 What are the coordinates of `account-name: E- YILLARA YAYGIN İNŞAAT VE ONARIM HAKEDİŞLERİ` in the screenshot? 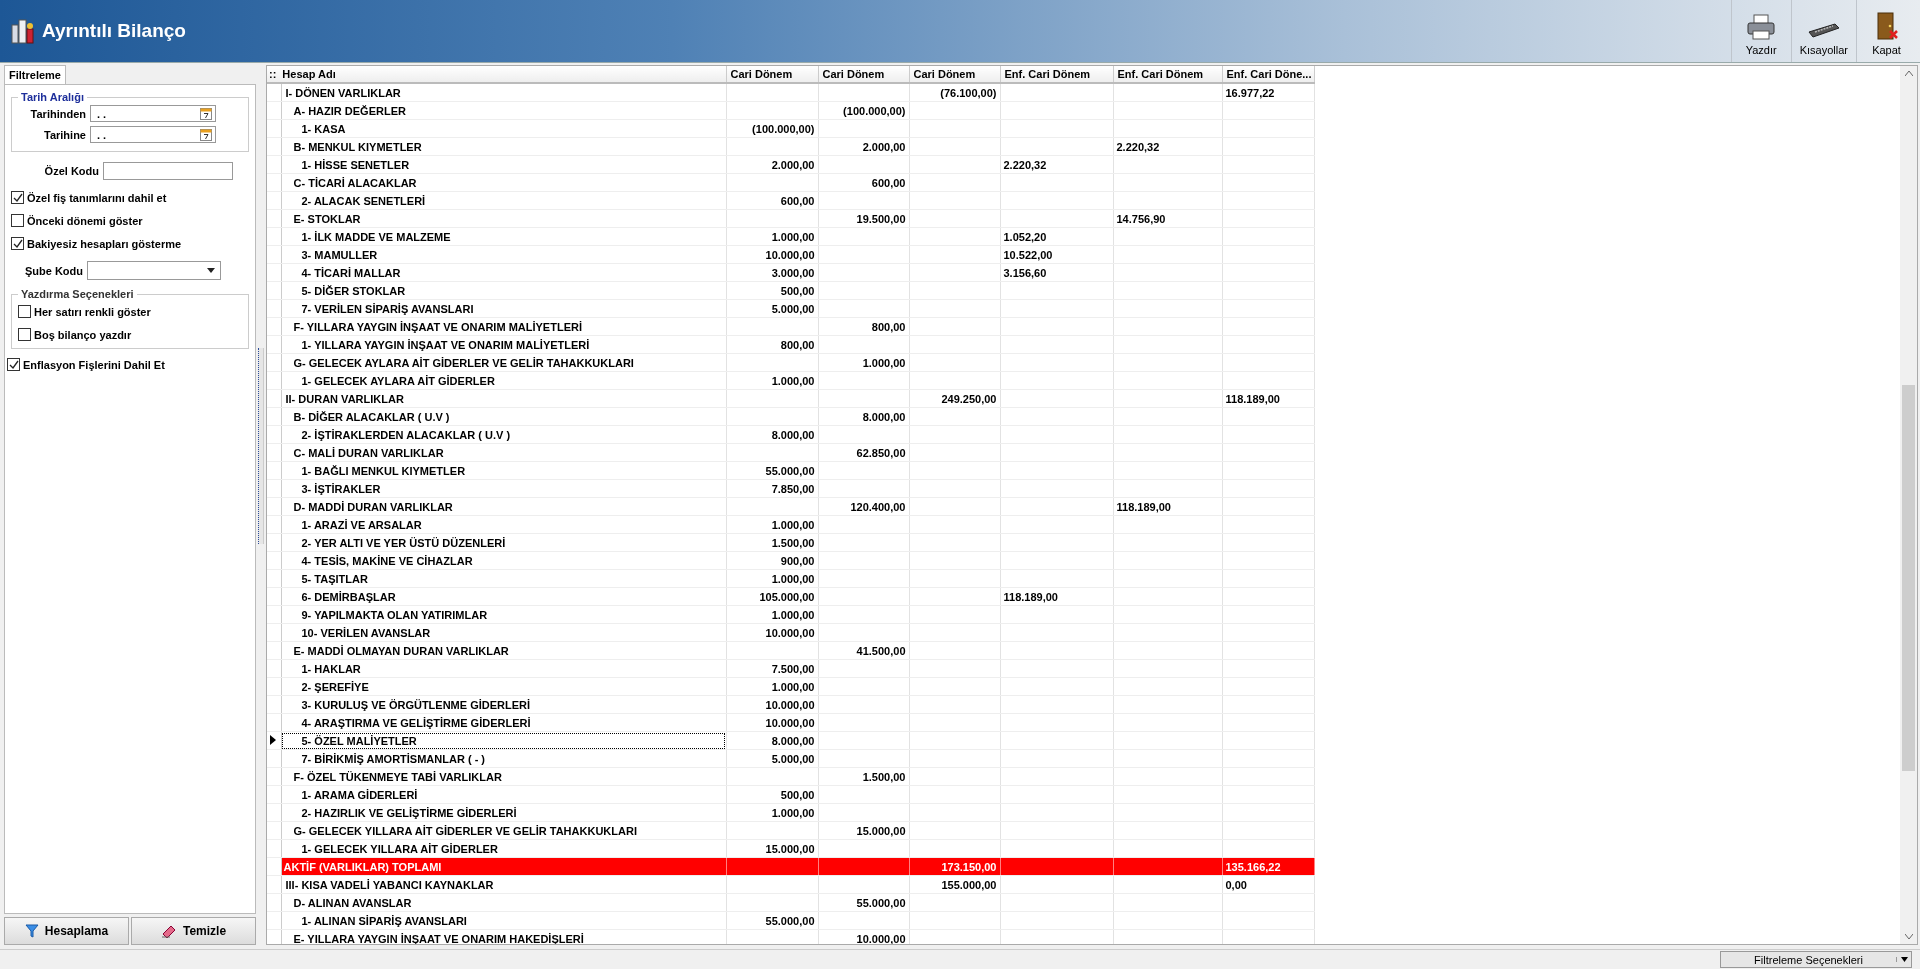 It's located at (438, 938).